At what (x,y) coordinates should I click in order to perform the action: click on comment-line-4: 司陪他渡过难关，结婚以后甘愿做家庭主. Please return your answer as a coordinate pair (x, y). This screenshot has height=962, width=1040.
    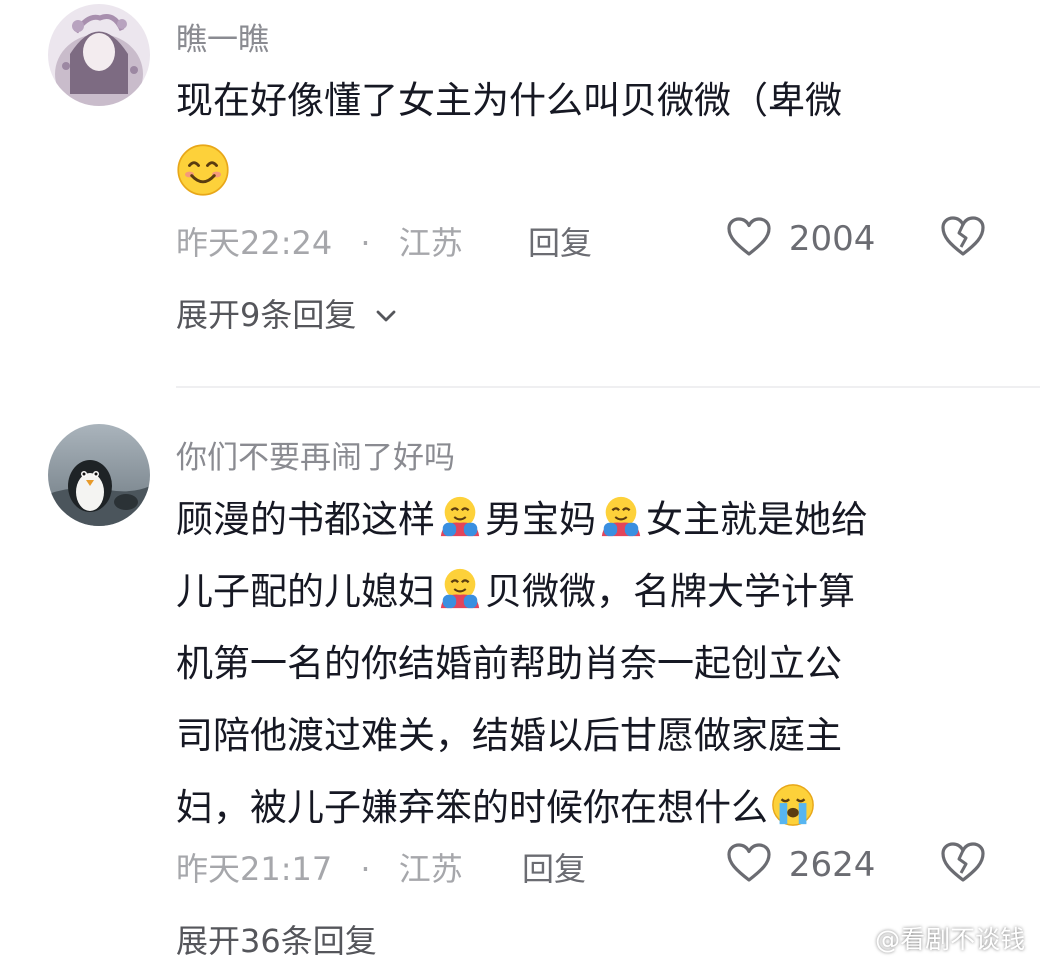
    Looking at the image, I should click on (509, 735).